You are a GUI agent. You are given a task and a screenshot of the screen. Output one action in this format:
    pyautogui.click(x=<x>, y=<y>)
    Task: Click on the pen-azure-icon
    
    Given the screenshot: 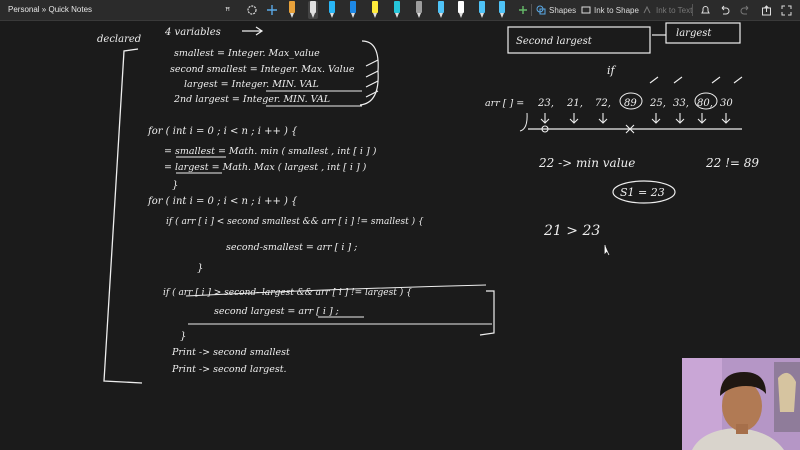 What is the action you would take?
    pyautogui.click(x=502, y=10)
    